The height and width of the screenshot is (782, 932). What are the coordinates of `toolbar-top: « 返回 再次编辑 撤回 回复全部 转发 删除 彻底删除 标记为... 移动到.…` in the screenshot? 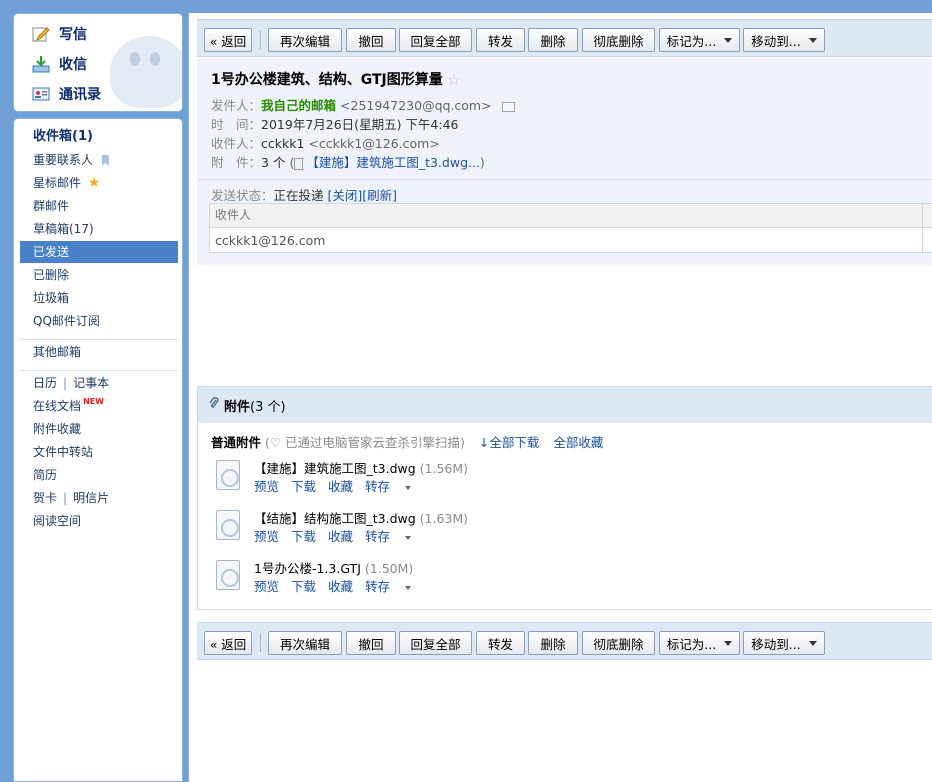 It's located at (564, 38).